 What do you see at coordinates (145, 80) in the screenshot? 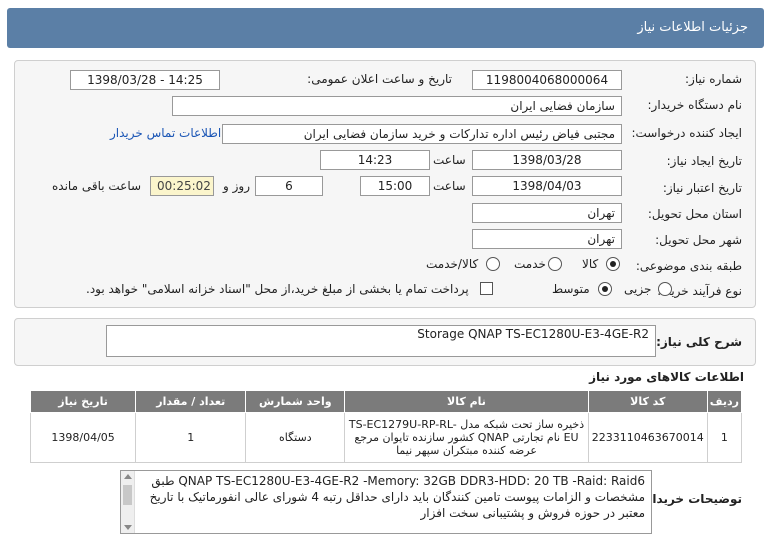
I see `announce-datetime-field: 1398/03/28 - 14:25` at bounding box center [145, 80].